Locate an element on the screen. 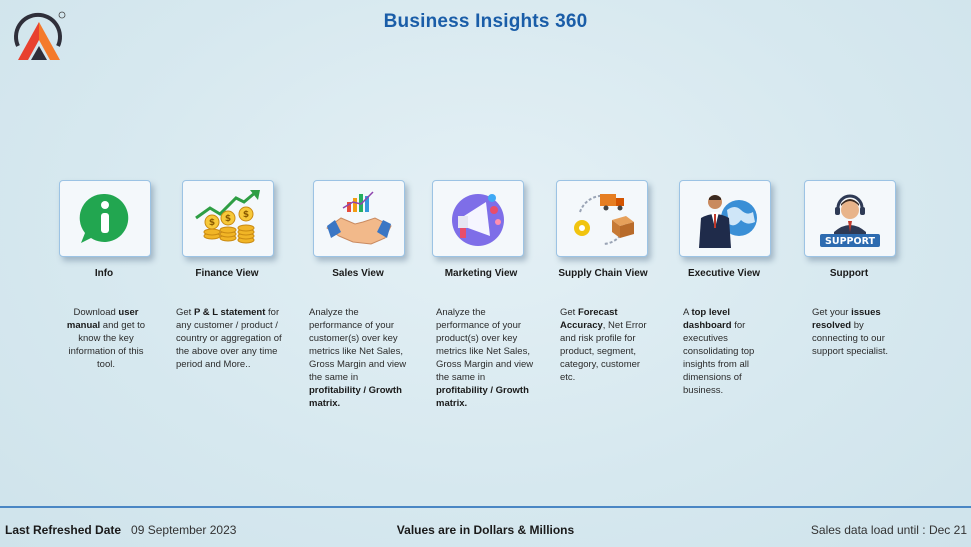 This screenshot has width=971, height=547. info-tile-button is located at coordinates (105, 218).